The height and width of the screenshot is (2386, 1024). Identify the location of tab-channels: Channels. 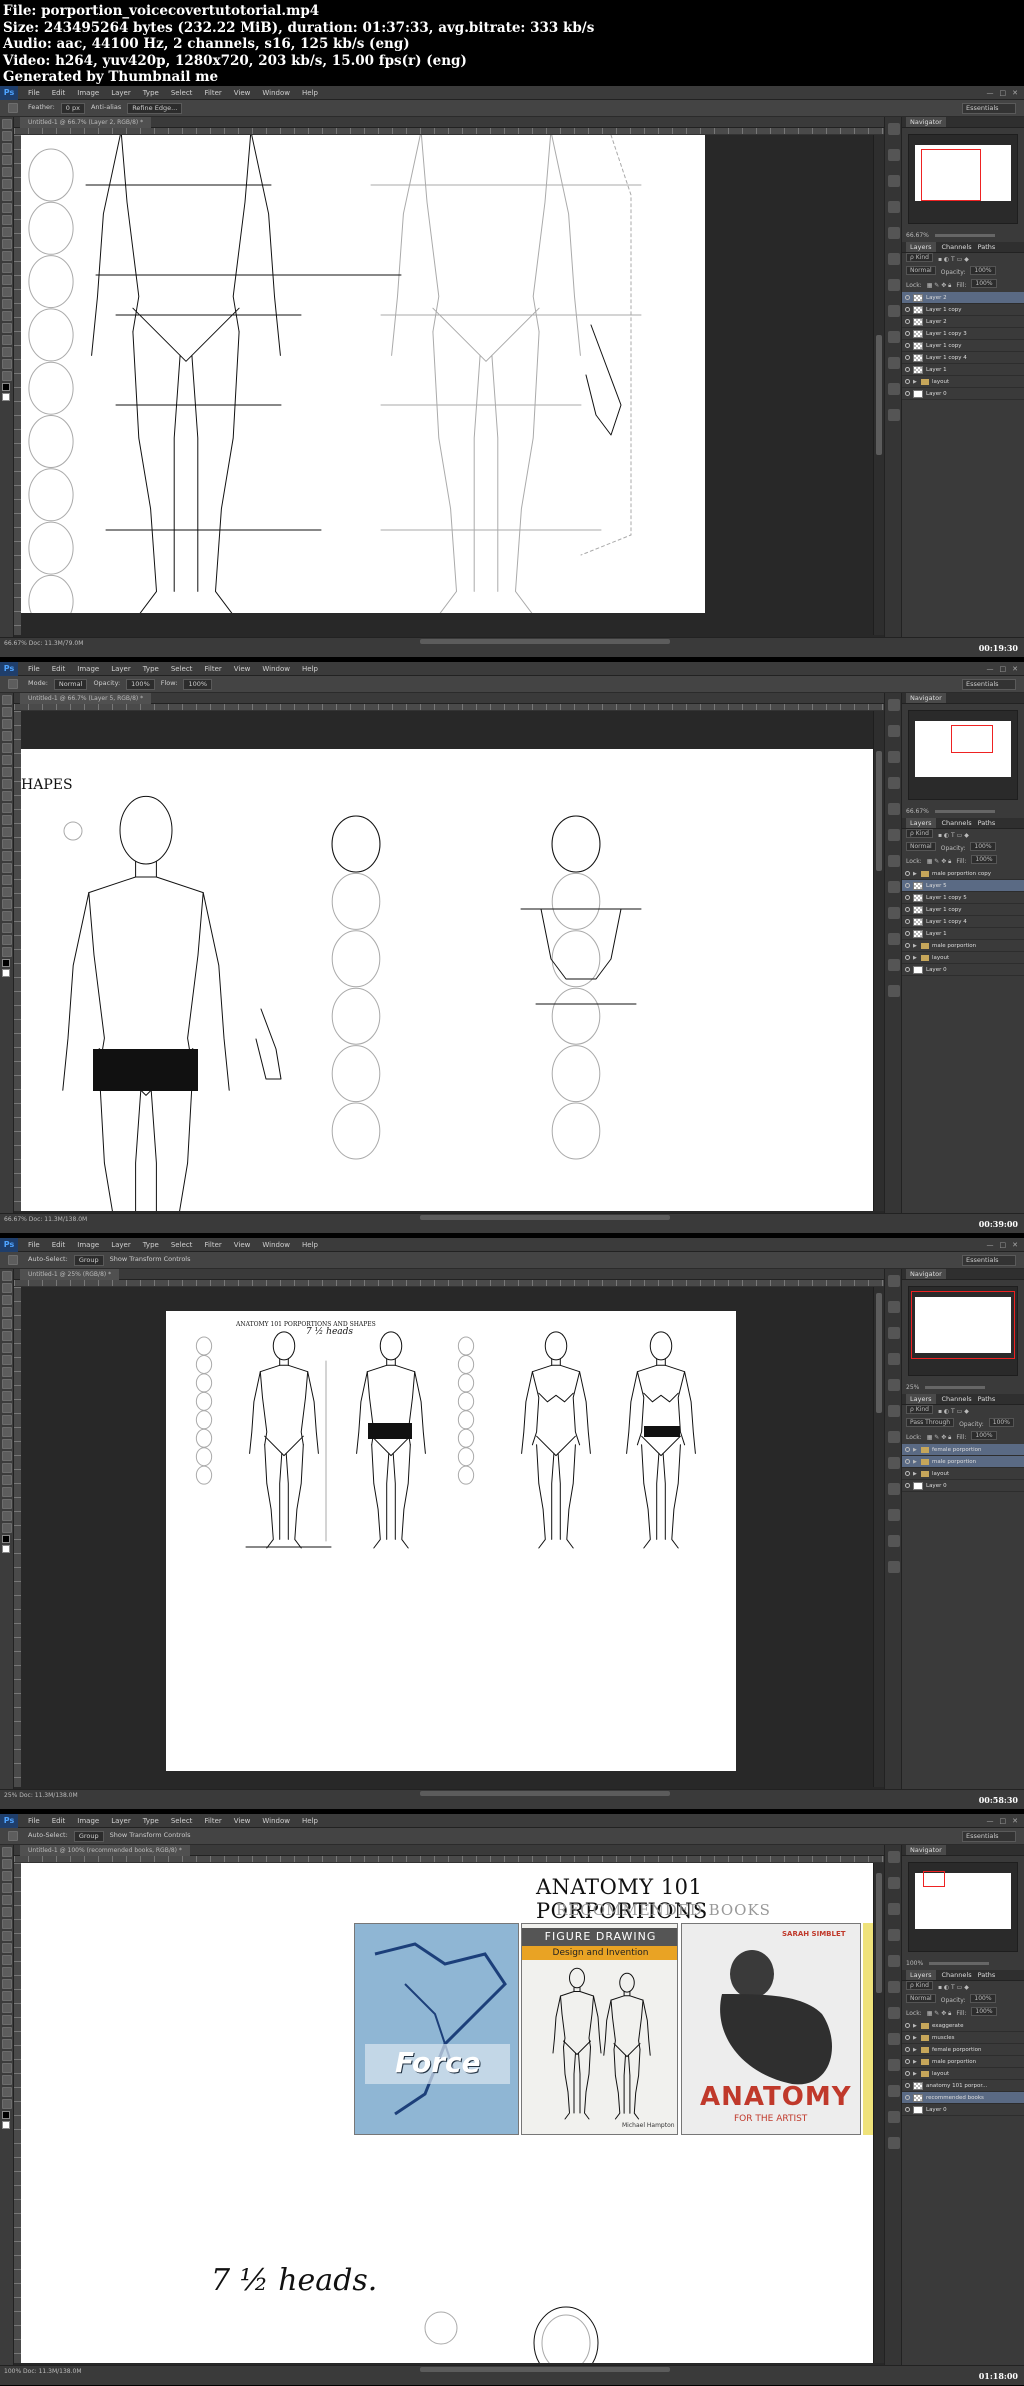
(957, 247).